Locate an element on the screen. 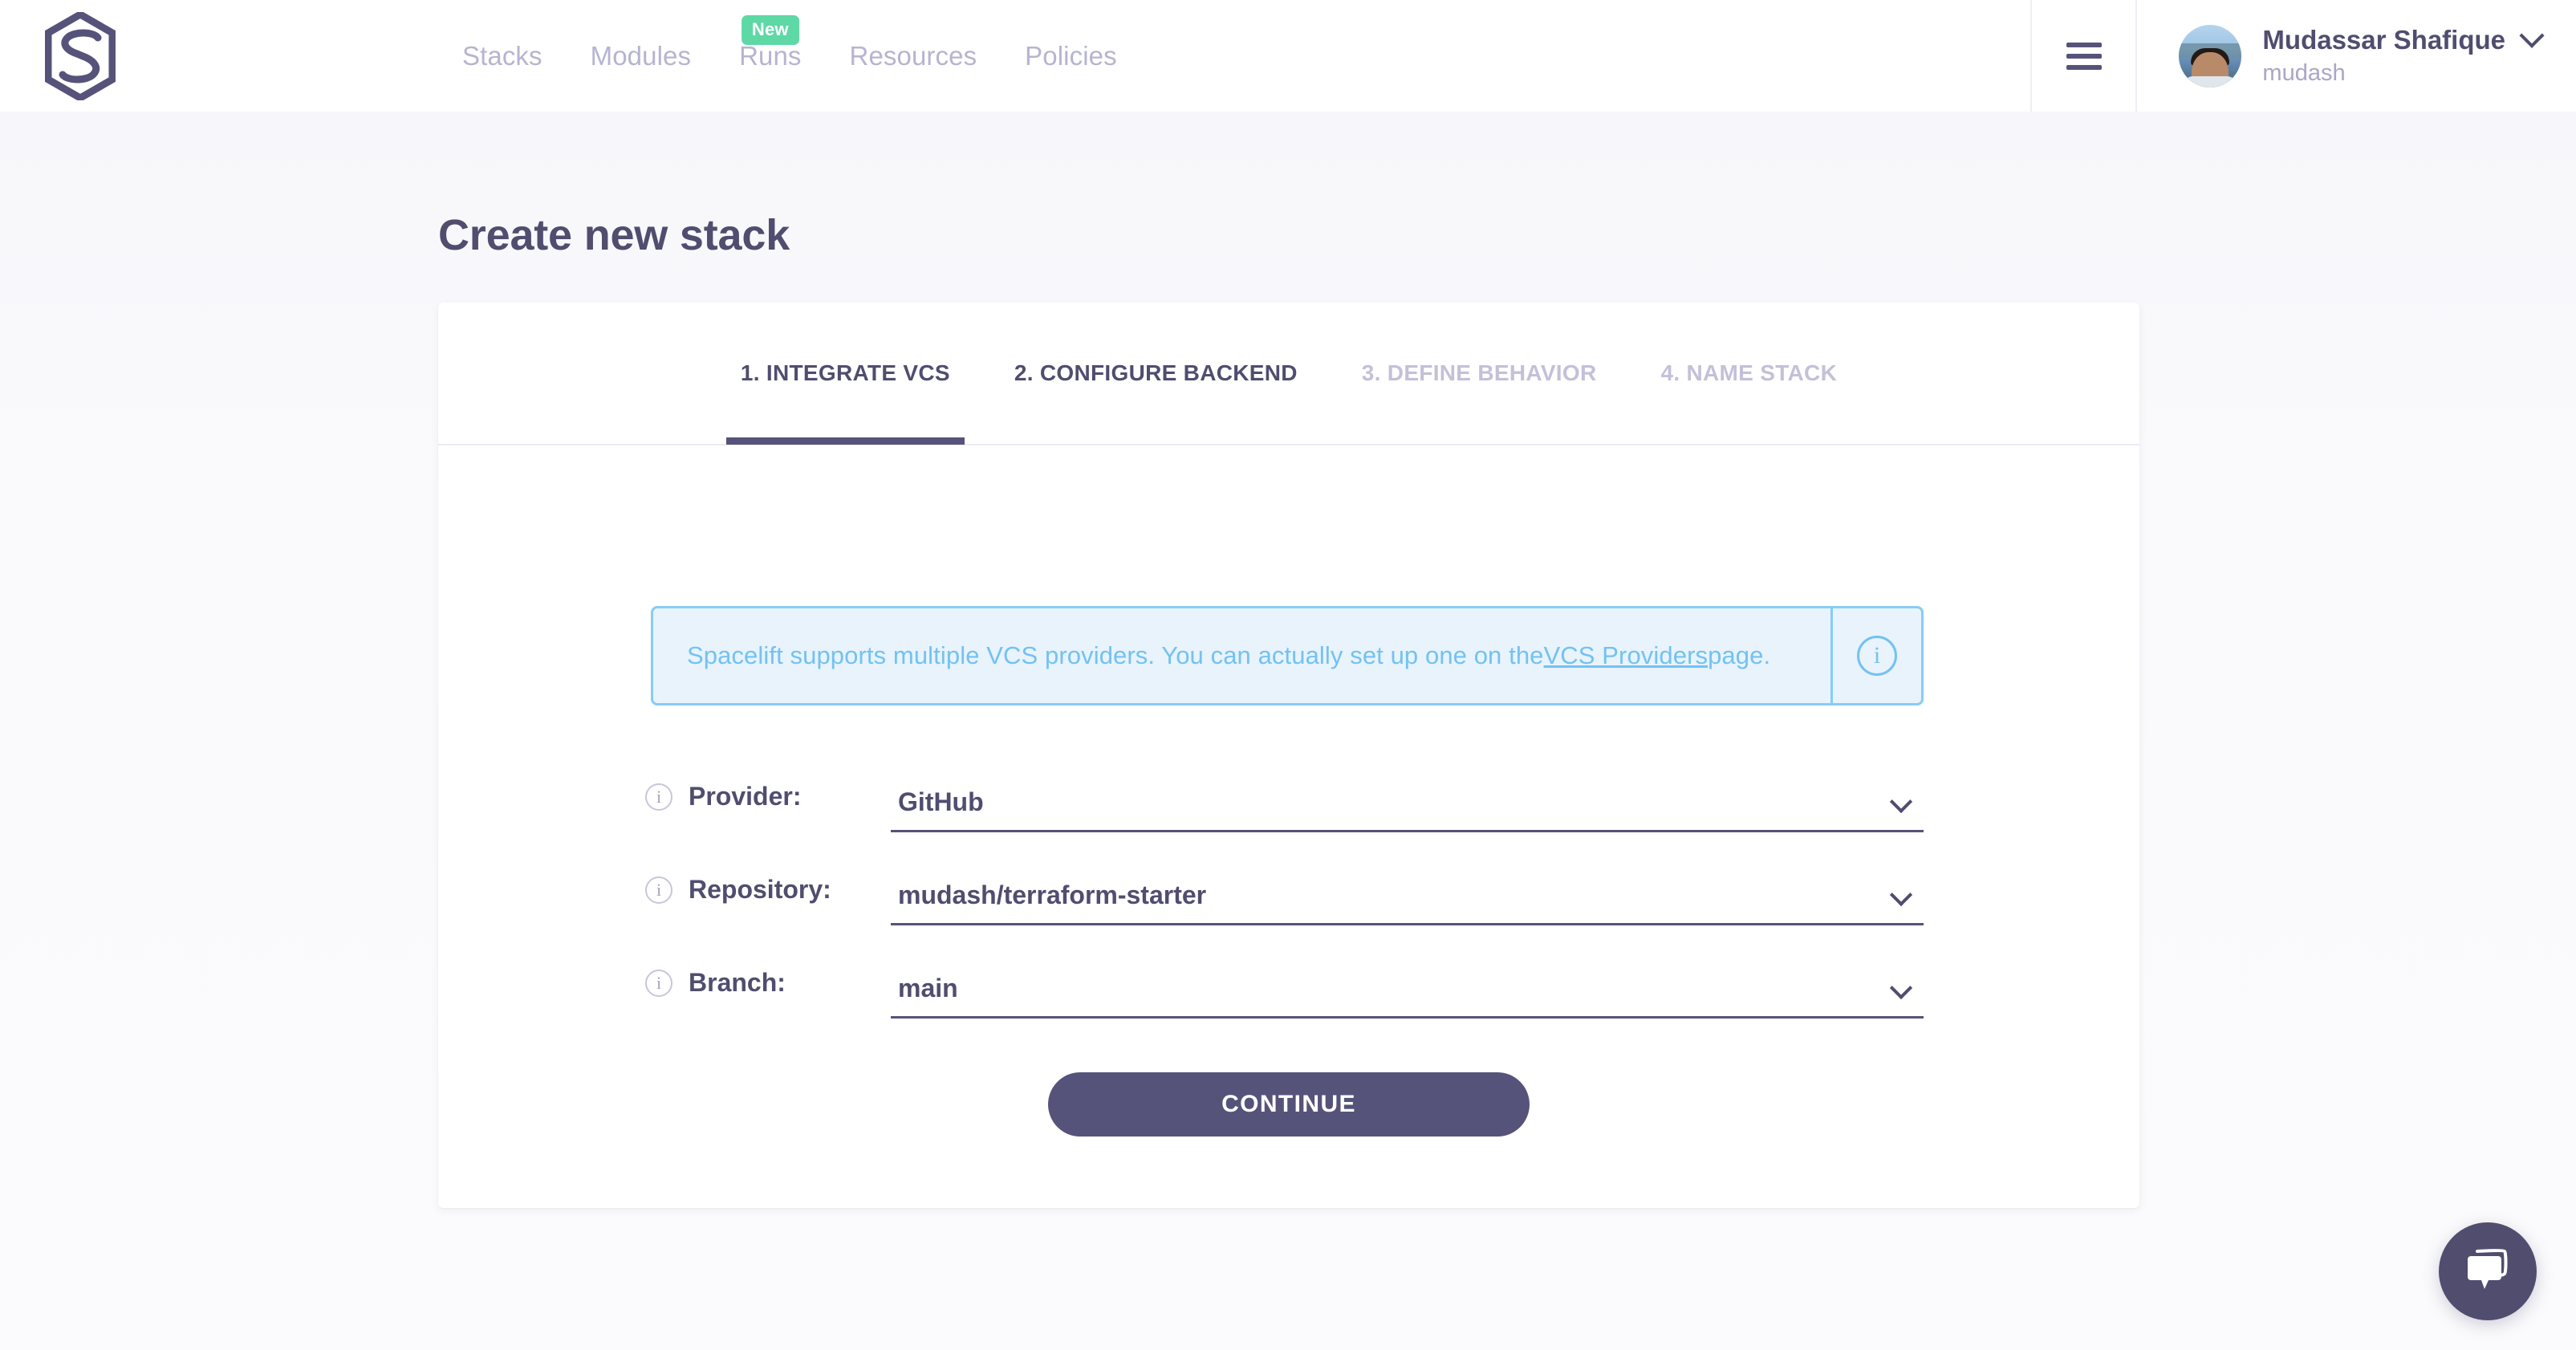 This screenshot has width=2576, height=1350. nav-label-runs: Runs is located at coordinates (771, 56).